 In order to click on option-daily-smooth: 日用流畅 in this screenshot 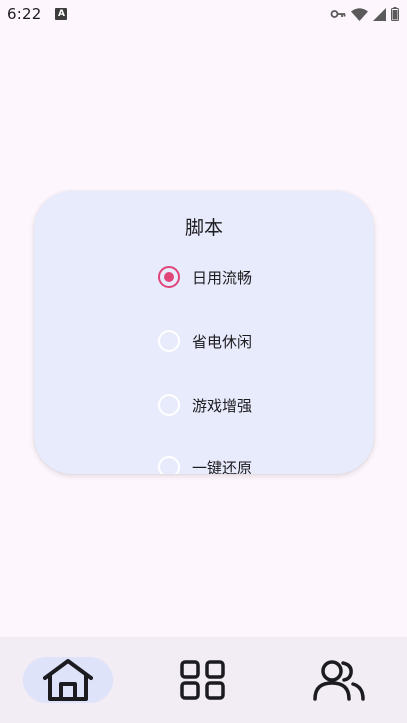, I will do `click(258, 277)`.